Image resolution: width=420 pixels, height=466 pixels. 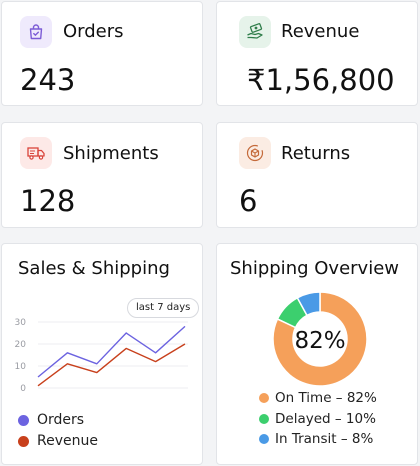 I want to click on money-hand-icon, so click(x=255, y=32).